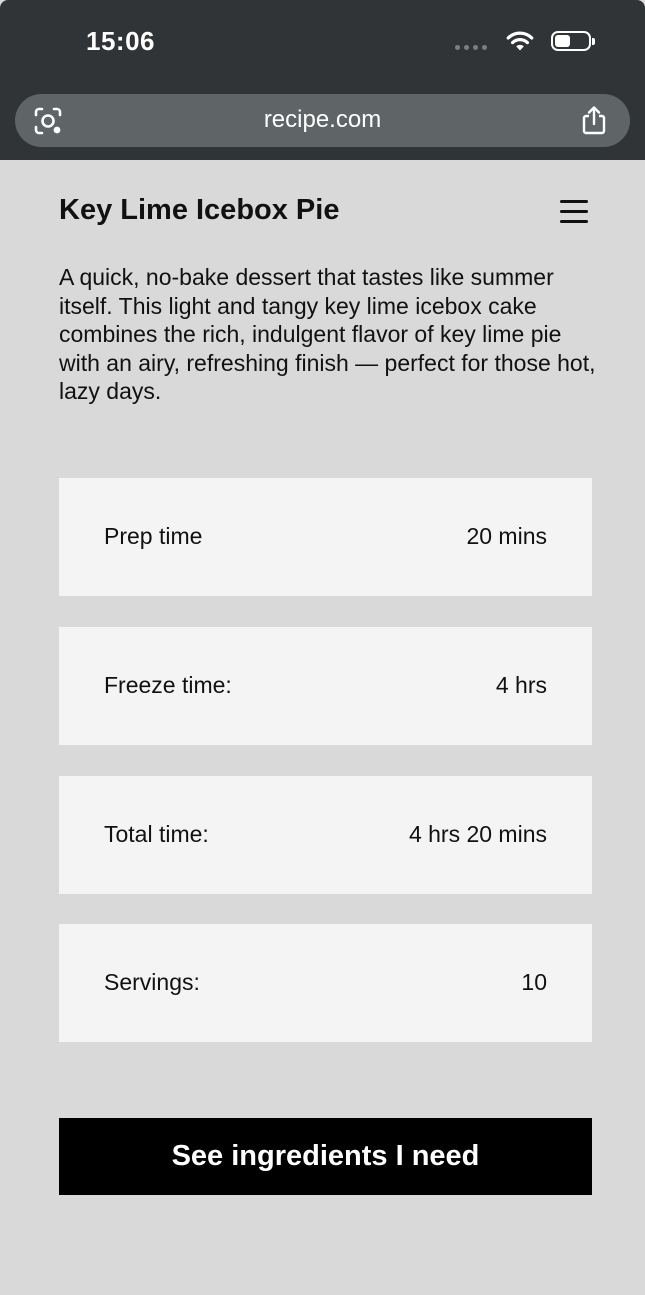 The image size is (645, 1295). I want to click on share-icon, so click(594, 120).